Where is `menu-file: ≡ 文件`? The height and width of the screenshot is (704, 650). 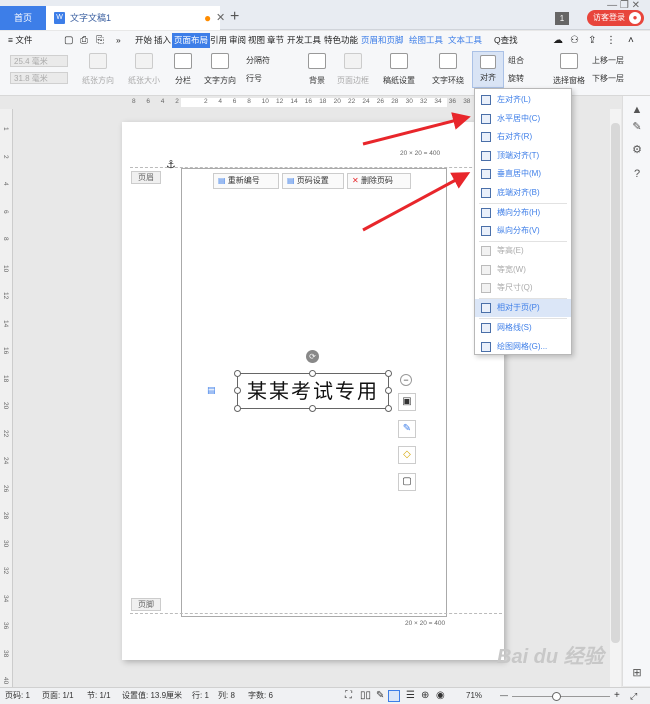 menu-file: ≡ 文件 is located at coordinates (20, 40).